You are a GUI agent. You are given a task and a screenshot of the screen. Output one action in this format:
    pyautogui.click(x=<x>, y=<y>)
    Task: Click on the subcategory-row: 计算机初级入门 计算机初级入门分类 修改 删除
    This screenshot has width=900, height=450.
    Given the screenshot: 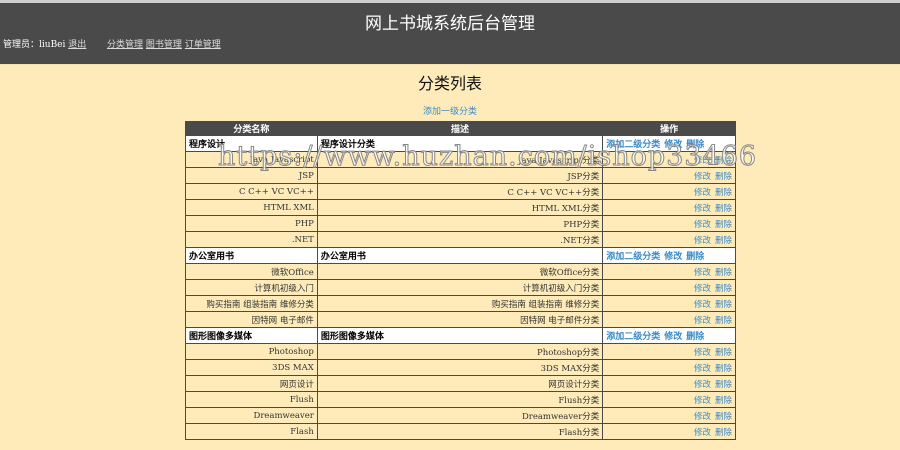 What is the action you would take?
    pyautogui.click(x=460, y=287)
    